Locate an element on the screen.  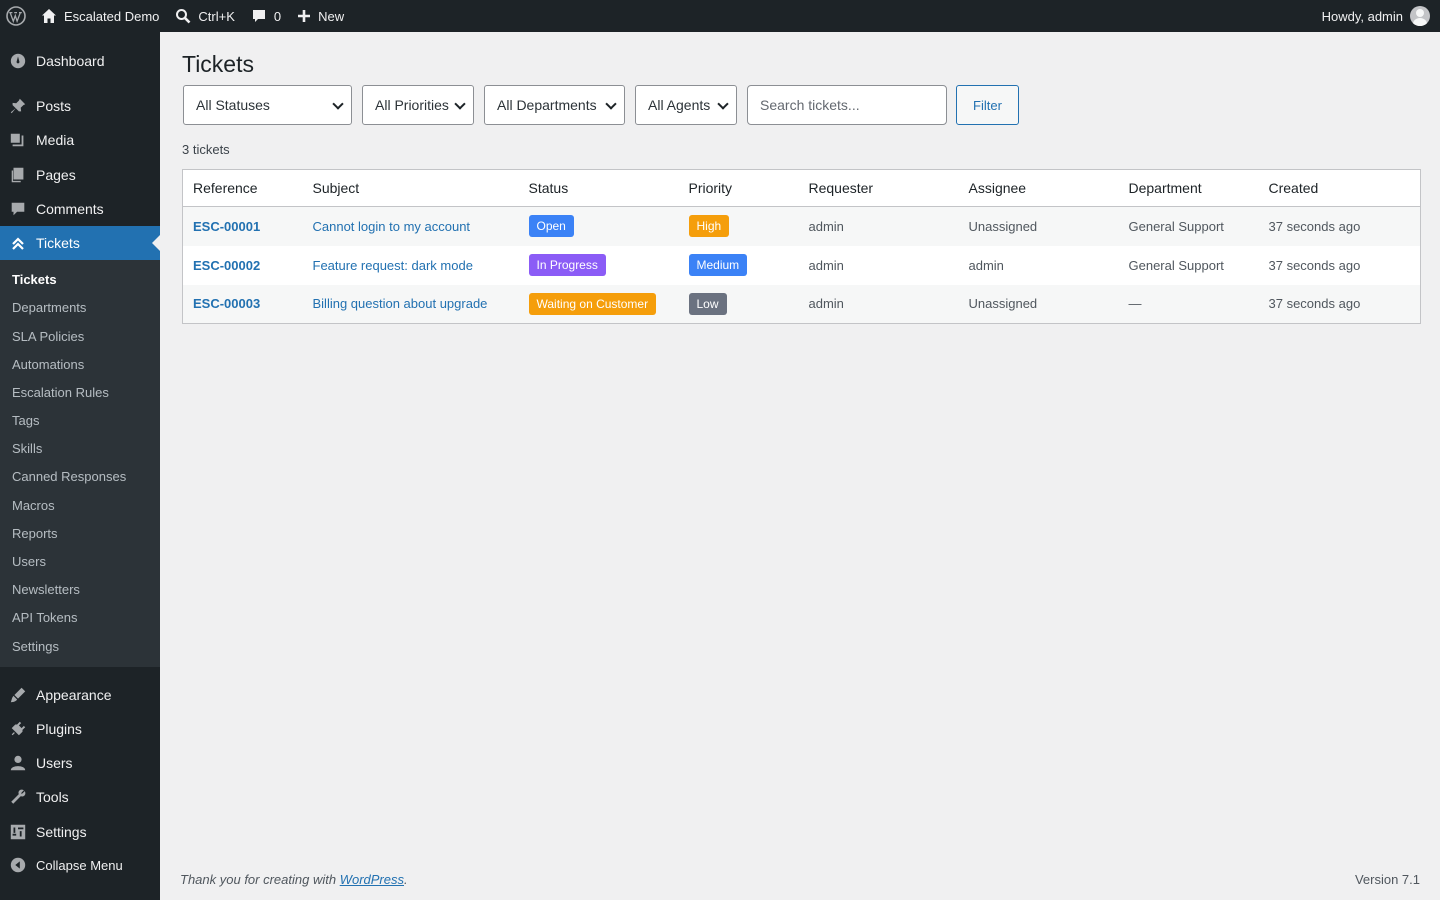
avatar is located at coordinates (1420, 16).